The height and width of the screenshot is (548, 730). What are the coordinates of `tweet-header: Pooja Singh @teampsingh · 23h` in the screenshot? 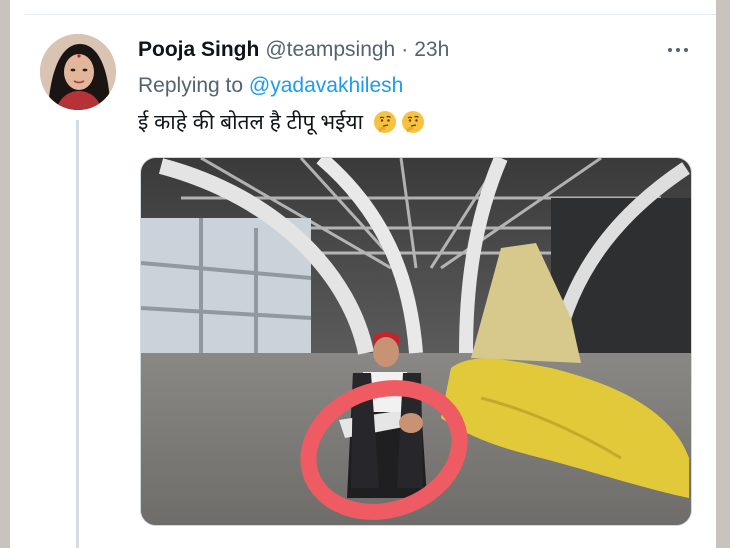 It's located at (293, 50).